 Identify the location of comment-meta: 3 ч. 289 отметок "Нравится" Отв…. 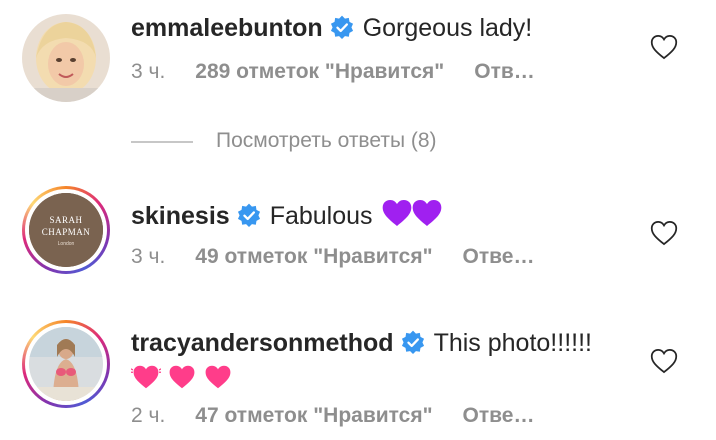
(348, 72).